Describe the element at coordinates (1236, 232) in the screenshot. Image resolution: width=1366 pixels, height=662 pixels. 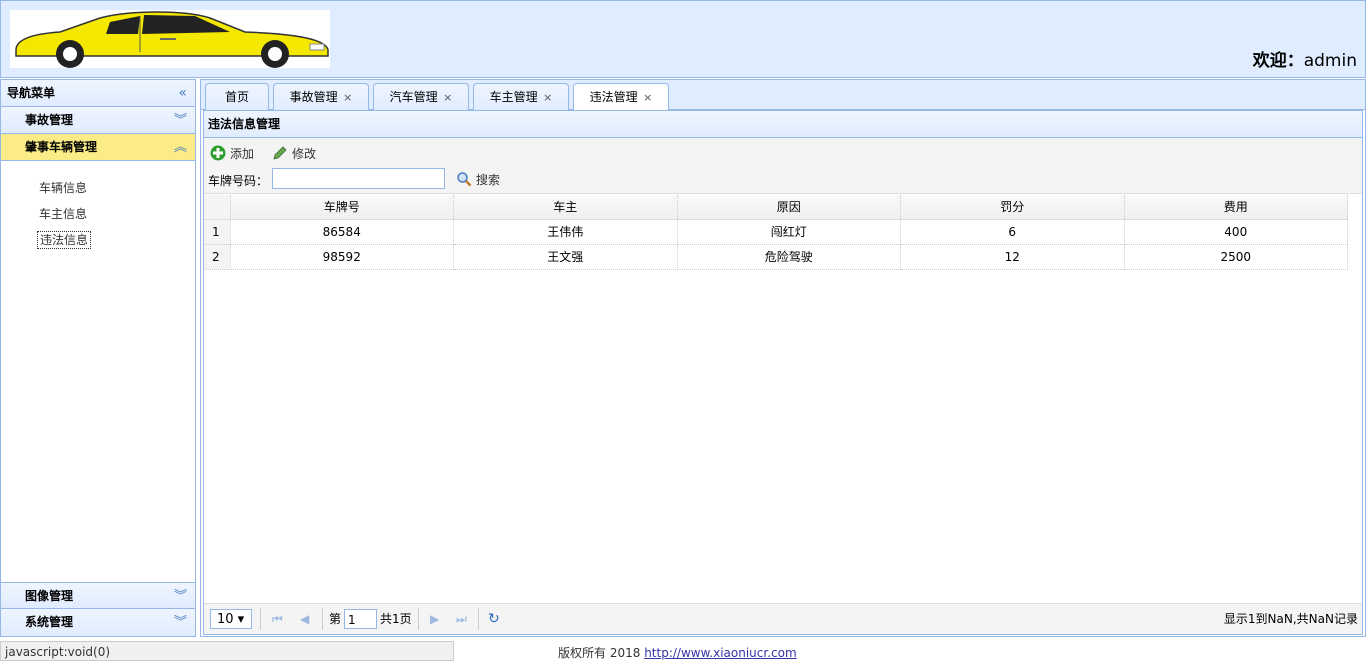
I see `cell-fee: 400` at that location.